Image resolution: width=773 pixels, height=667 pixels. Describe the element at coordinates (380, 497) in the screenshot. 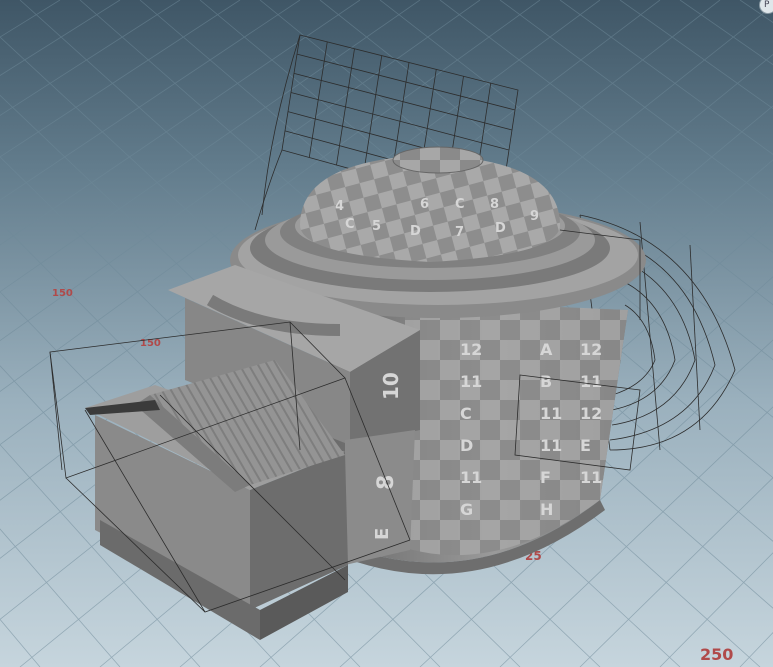

I see `front-wall: 8 E` at that location.